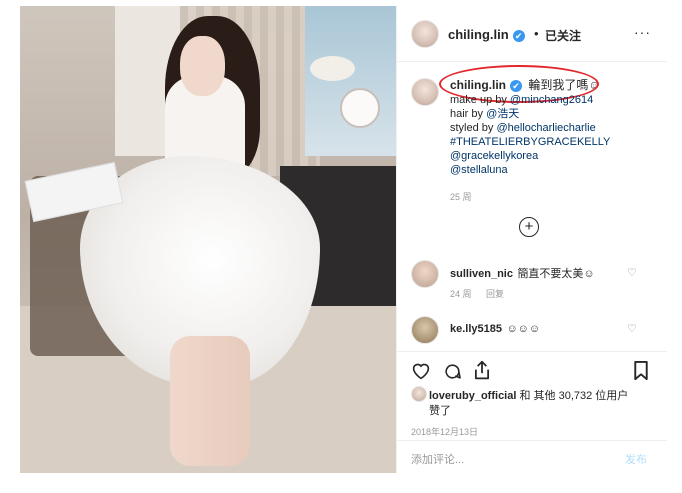 Image resolution: width=682 pixels, height=493 pixels. Describe the element at coordinates (551, 100) in the screenshot. I see `mention-link: @minchang2614` at that location.